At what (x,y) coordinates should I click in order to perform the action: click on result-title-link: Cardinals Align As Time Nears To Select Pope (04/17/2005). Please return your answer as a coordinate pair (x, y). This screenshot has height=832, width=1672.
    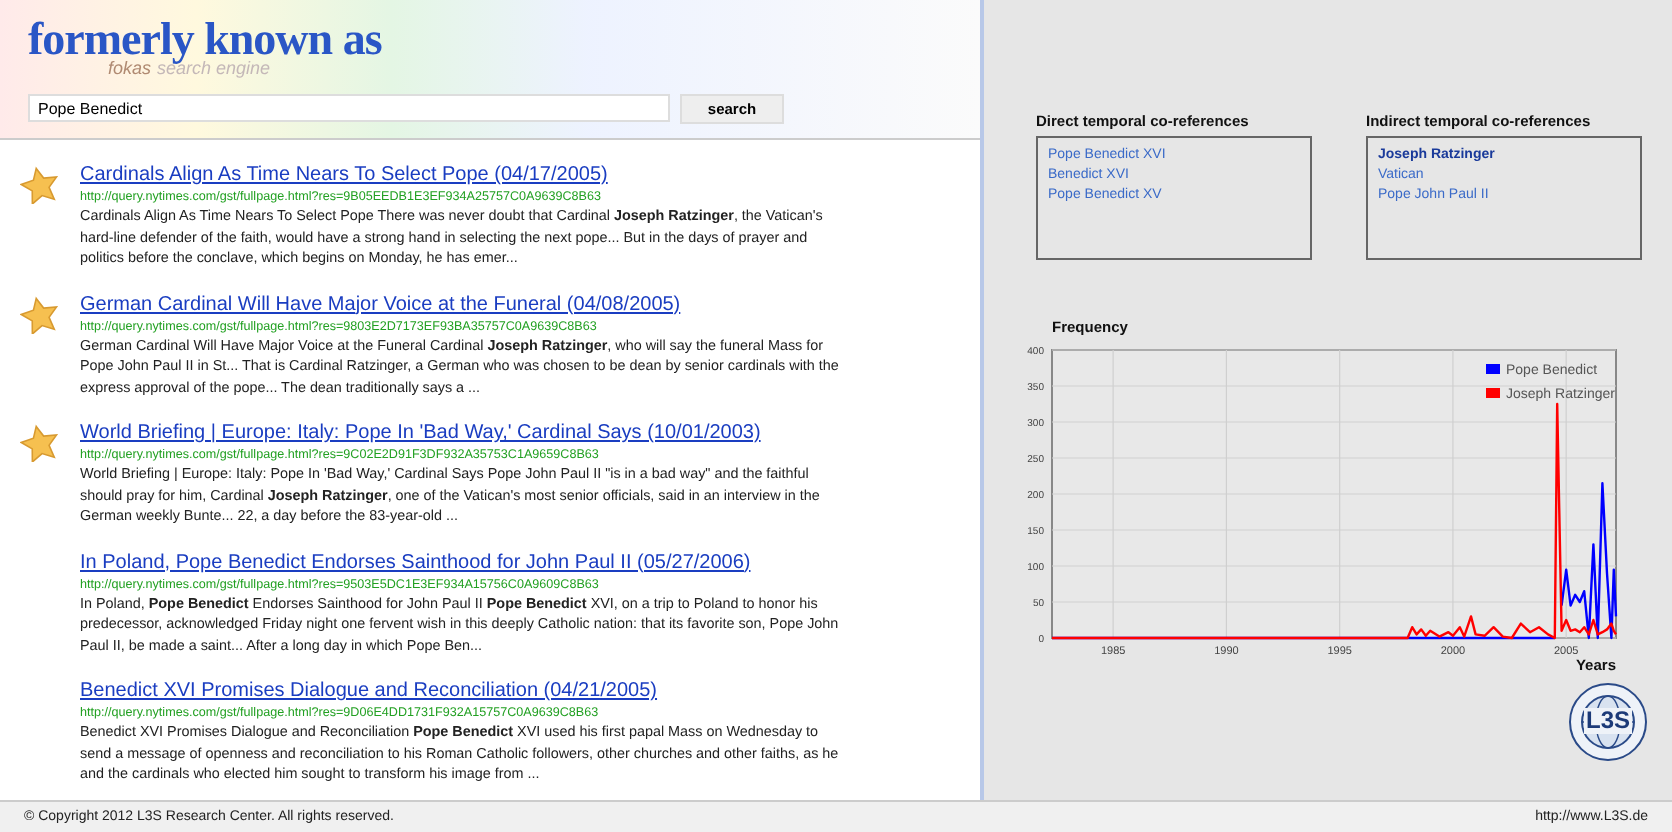
    Looking at the image, I should click on (344, 175).